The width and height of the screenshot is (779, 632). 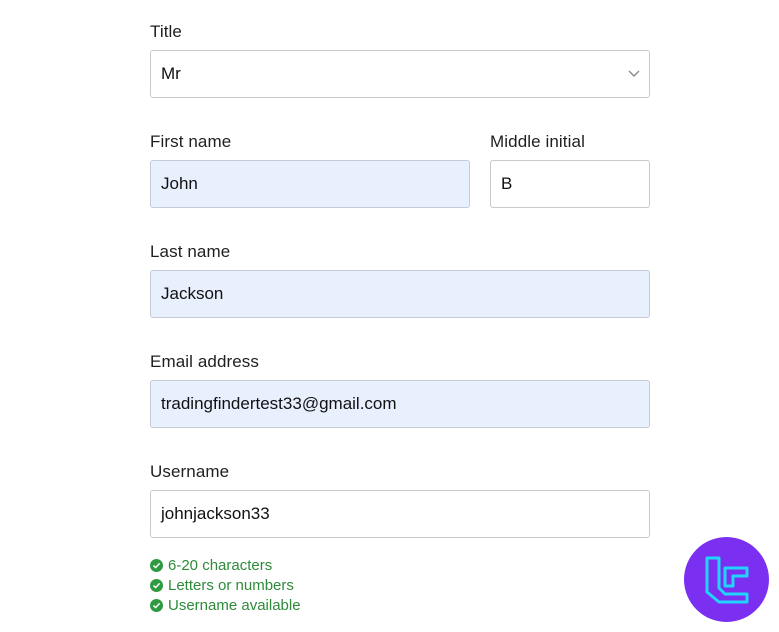 I want to click on username-field: johnjackson33, so click(x=400, y=514).